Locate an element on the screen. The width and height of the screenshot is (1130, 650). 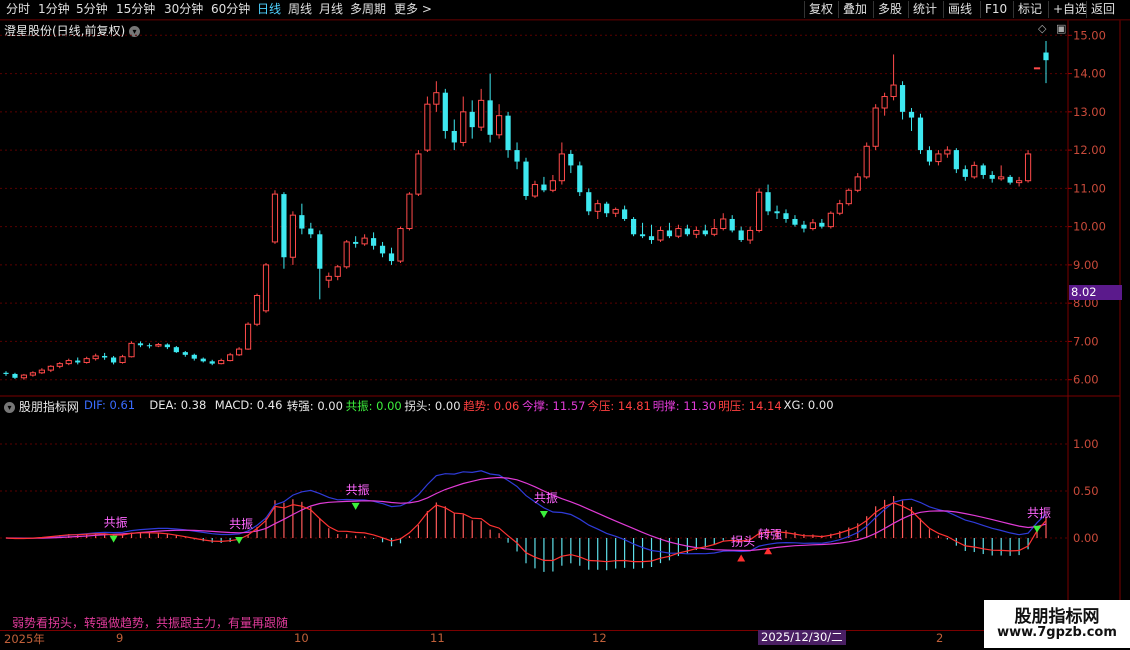
price-tick-label: 9.00 is located at coordinates (1086, 265).